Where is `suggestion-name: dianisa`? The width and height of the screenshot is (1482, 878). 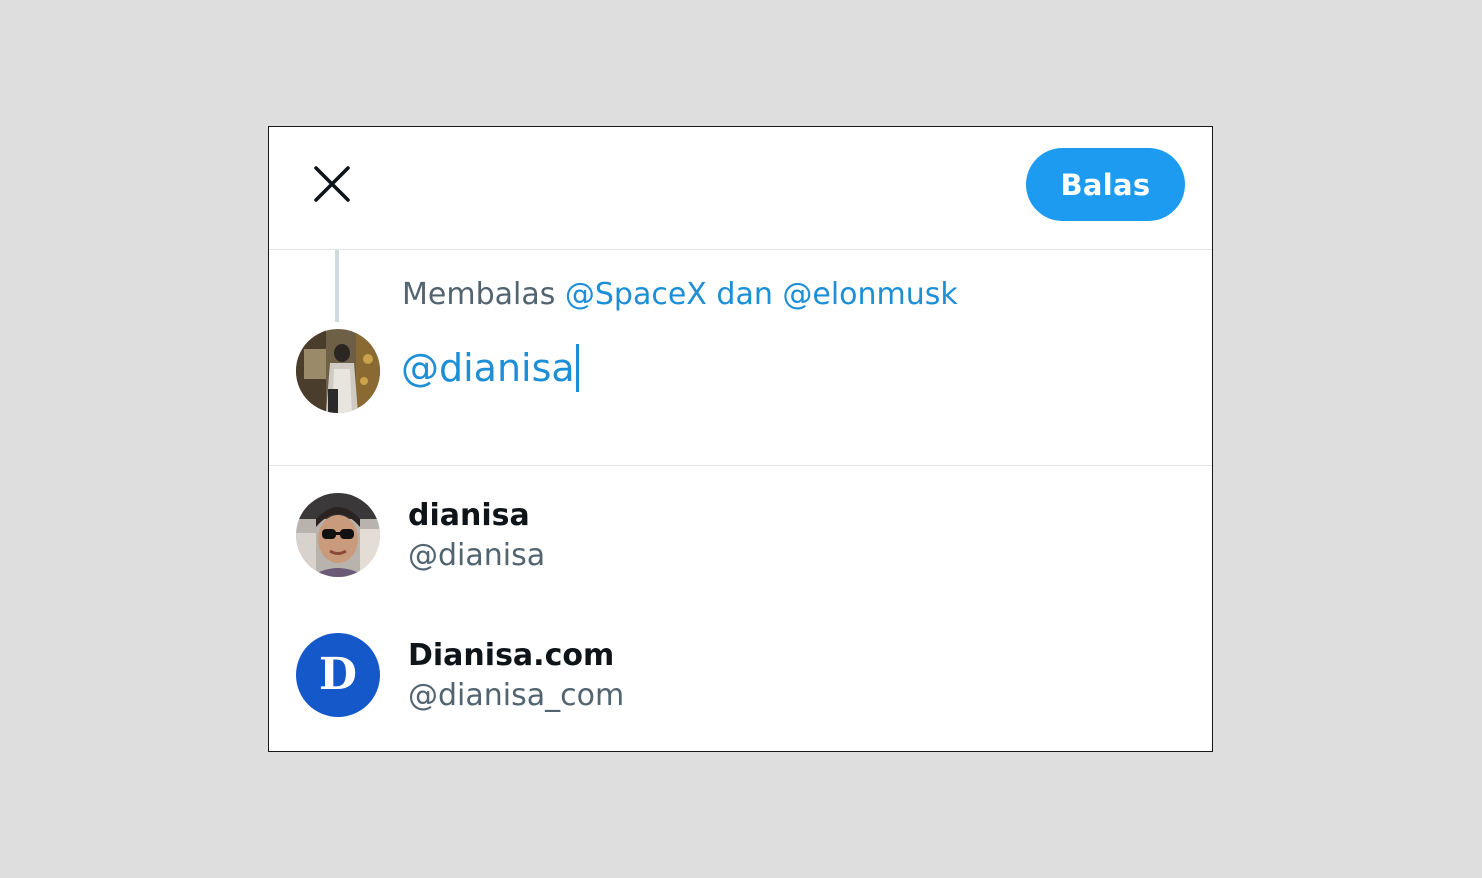 suggestion-name: dianisa is located at coordinates (469, 515).